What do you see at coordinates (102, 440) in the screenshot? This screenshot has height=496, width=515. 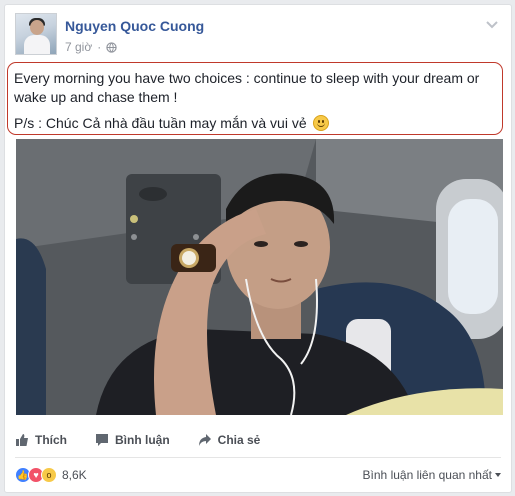 I see `comment-icon` at bounding box center [102, 440].